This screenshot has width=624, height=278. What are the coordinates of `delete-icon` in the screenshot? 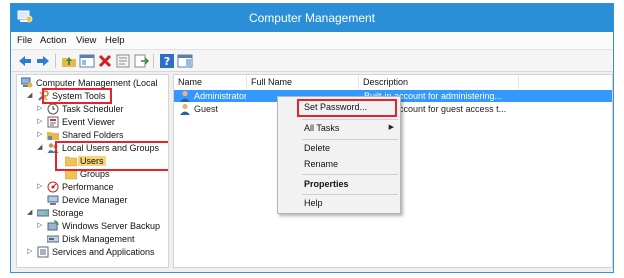 It's located at (105, 61).